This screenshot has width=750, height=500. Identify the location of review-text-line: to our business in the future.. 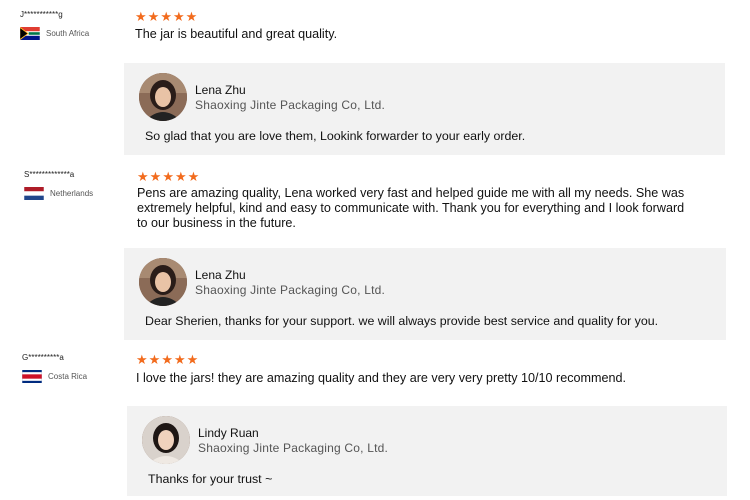
(216, 223).